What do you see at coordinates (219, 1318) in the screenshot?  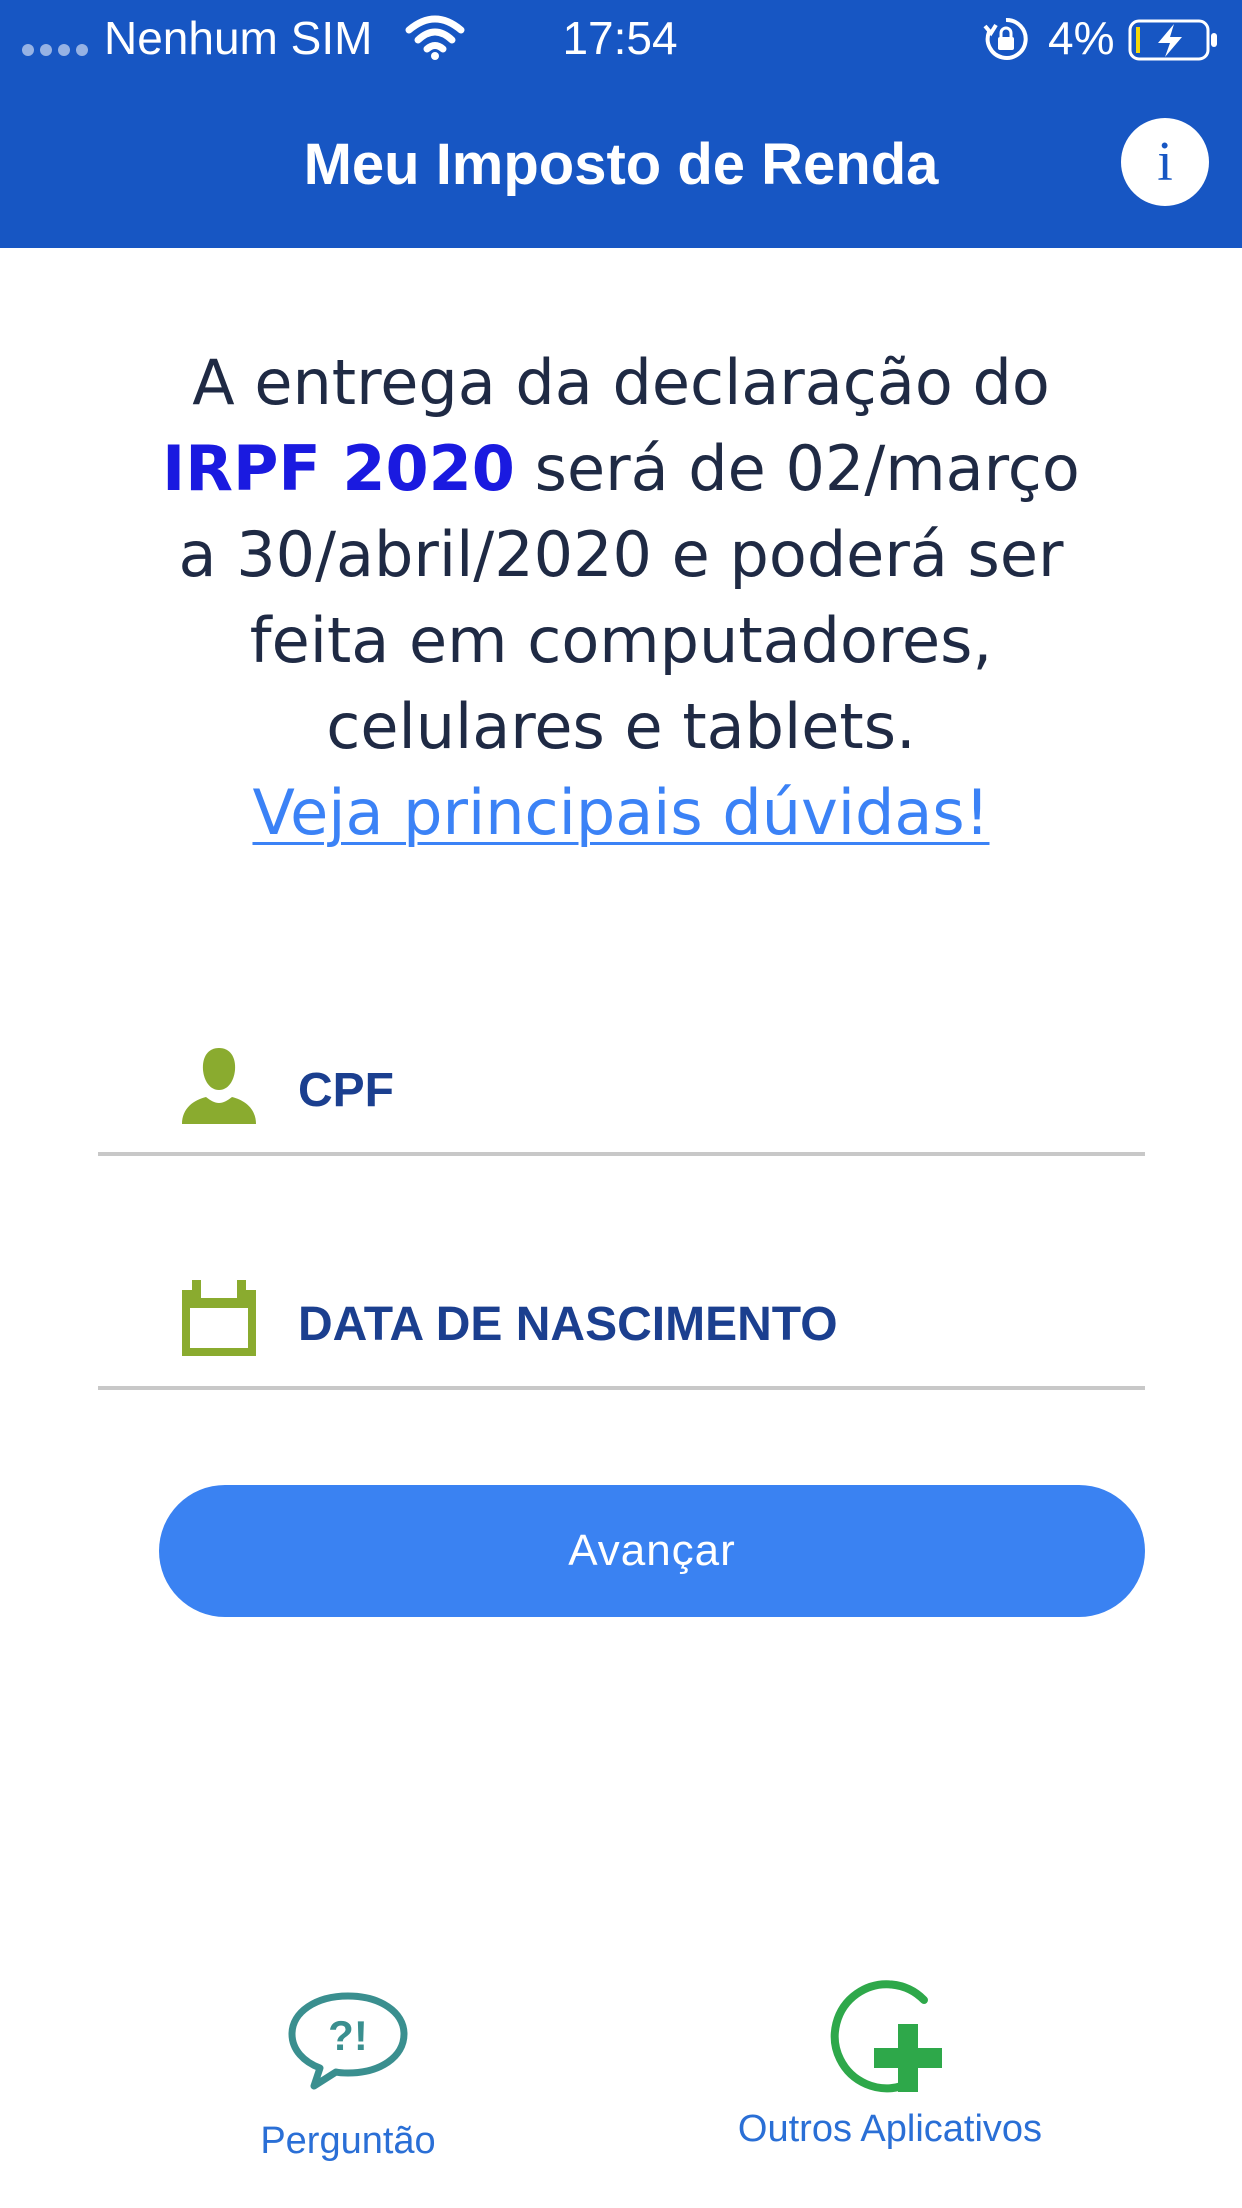 I see `calendar-icon` at bounding box center [219, 1318].